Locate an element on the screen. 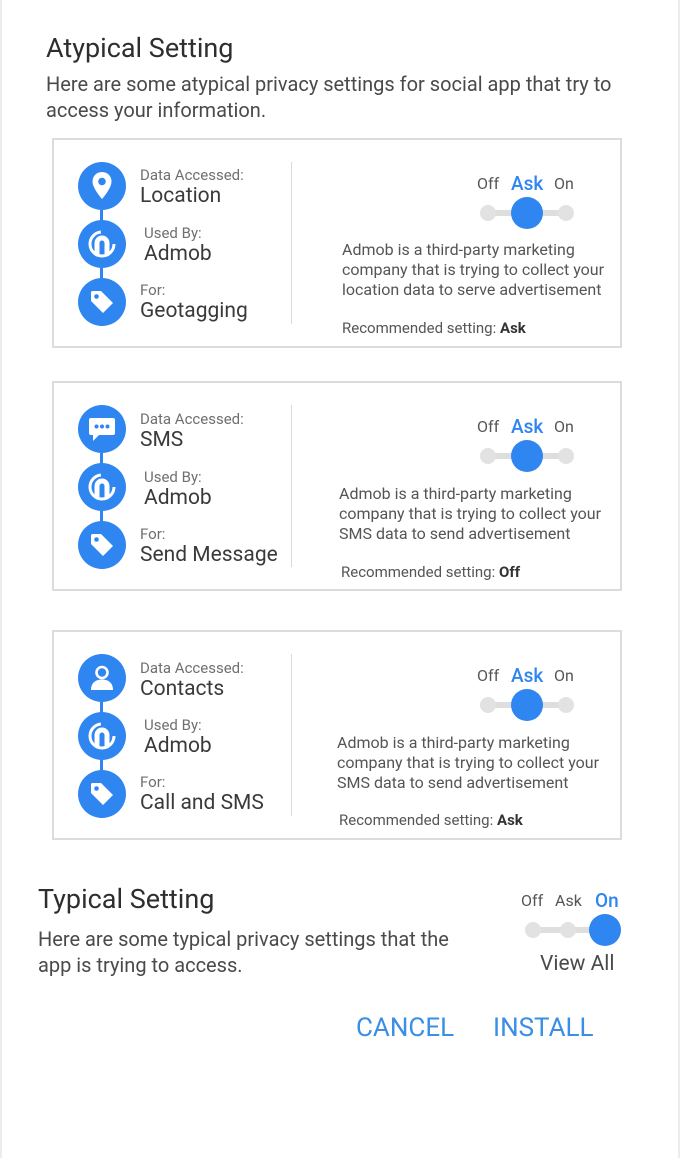 Image resolution: width=680 pixels, height=1158 pixels. page-edge-left is located at coordinates (1, 579).